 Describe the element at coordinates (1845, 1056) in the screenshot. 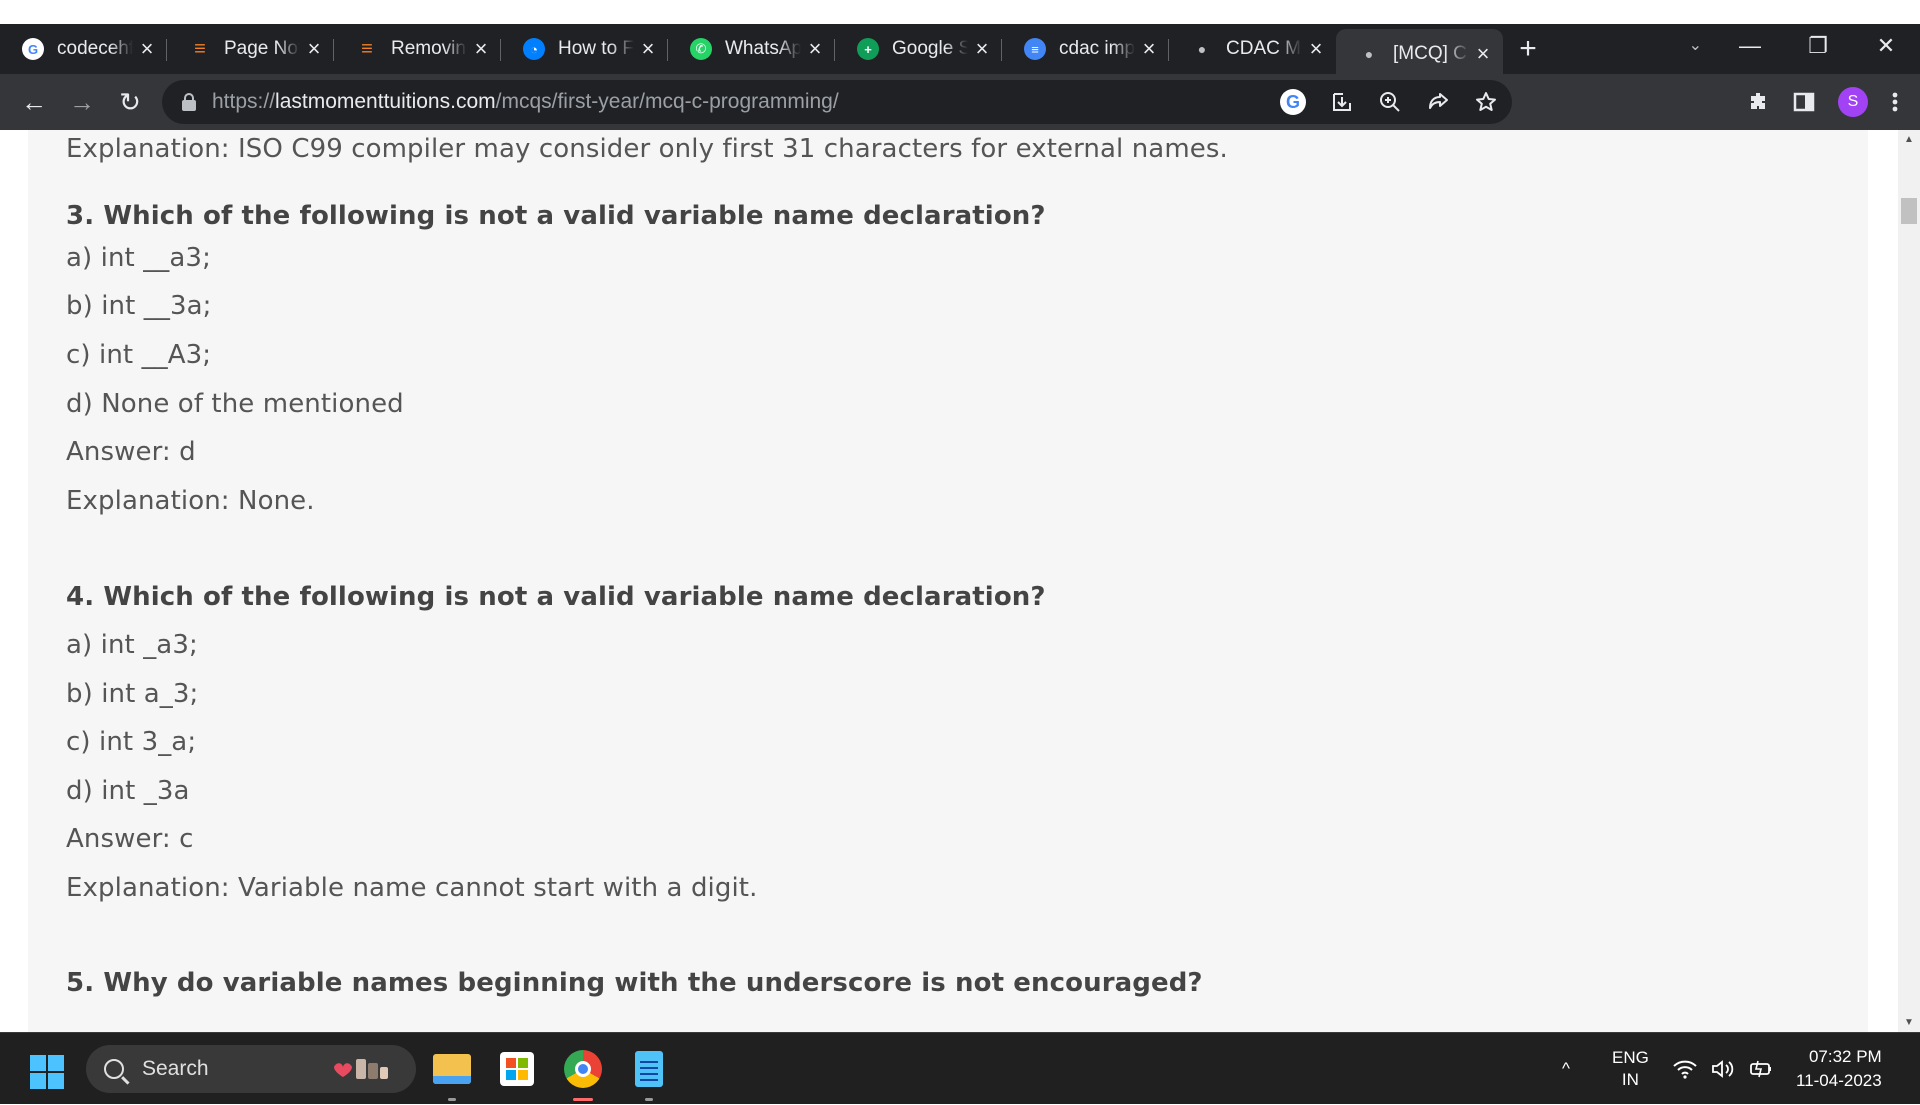

I see `clock-time: 07:32 PM` at that location.